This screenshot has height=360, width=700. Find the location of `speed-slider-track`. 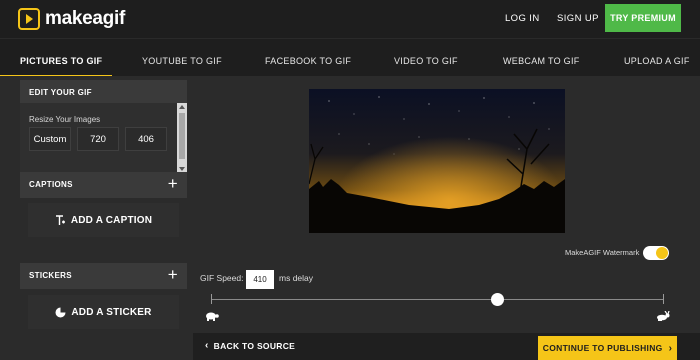

speed-slider-track is located at coordinates (437, 299).